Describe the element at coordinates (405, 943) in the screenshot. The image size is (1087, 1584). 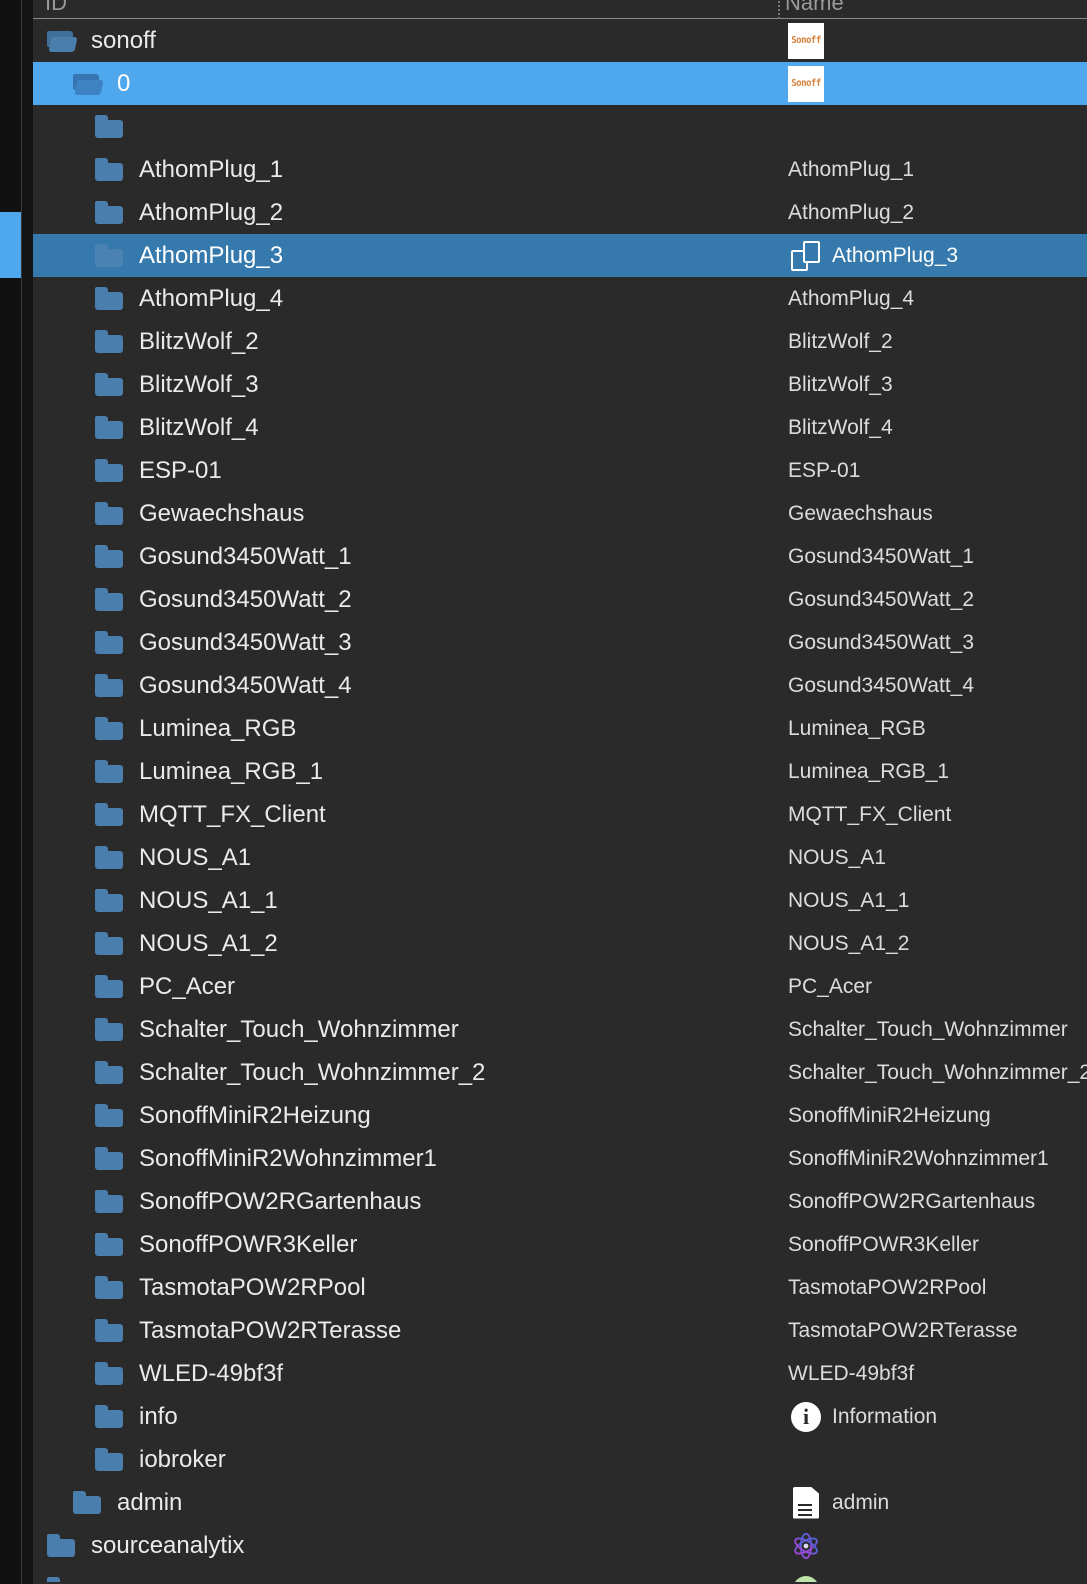
I see `tree-row-id-cell: NOUS_A1_2` at that location.